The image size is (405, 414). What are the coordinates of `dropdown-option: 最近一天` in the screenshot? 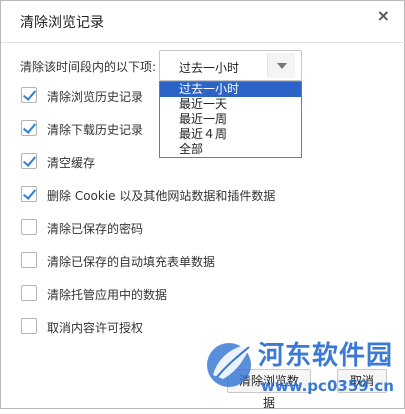 It's located at (230, 104).